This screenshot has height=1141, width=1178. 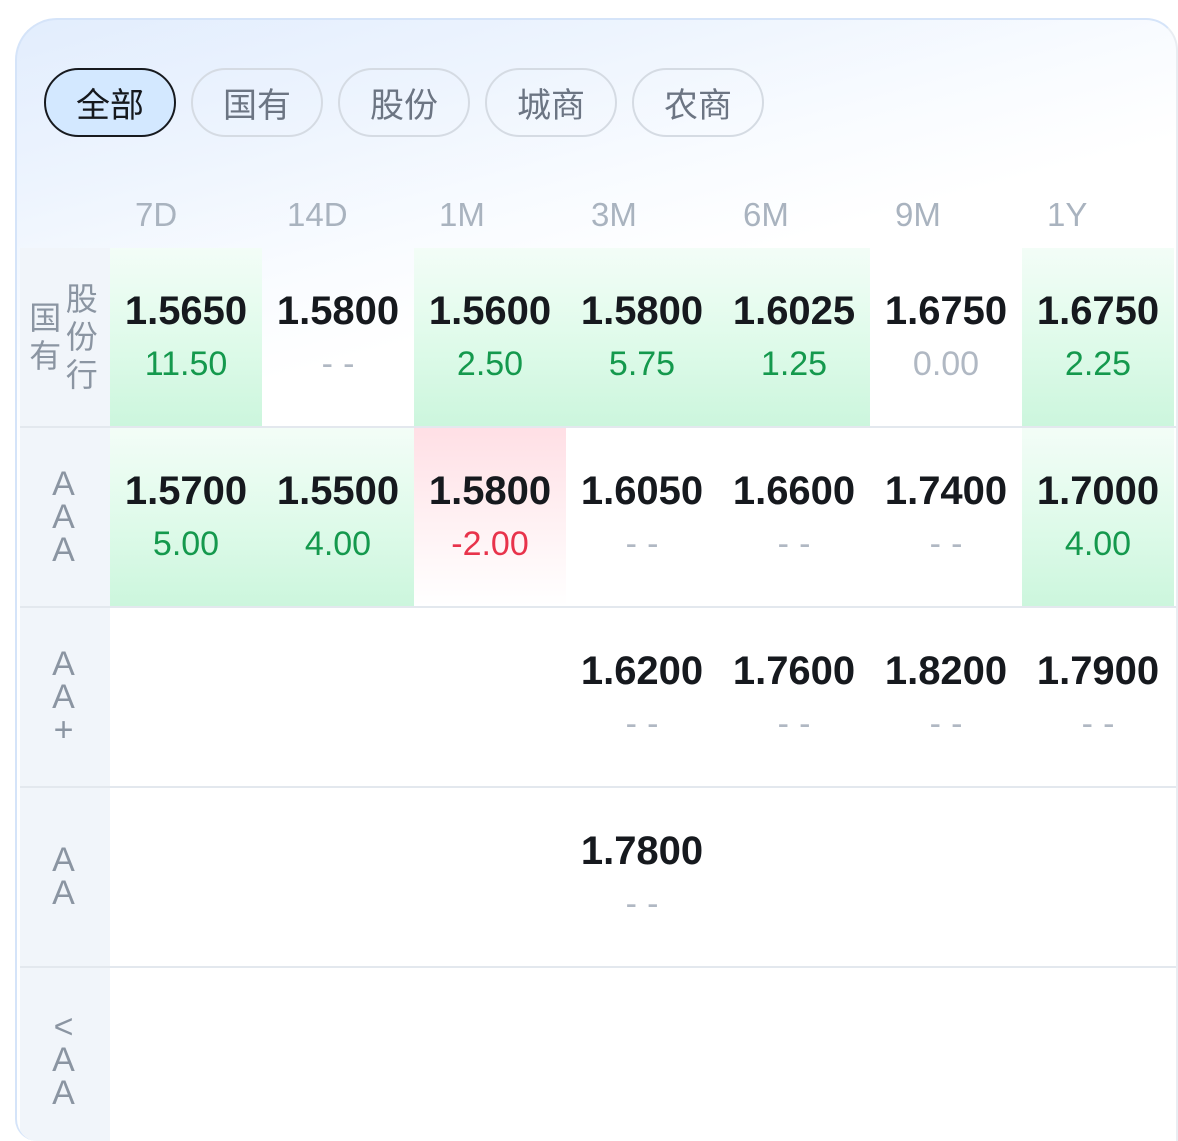 I want to click on rate-cell: 1.7900 --, so click(x=1098, y=697).